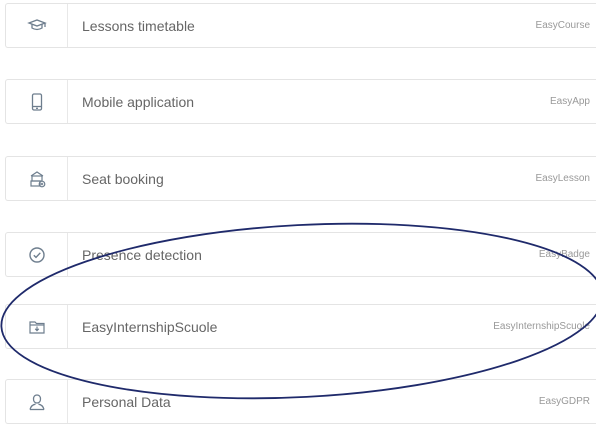 This screenshot has height=424, width=596. Describe the element at coordinates (123, 178) in the screenshot. I see `menu-item-label: Seat booking` at that location.